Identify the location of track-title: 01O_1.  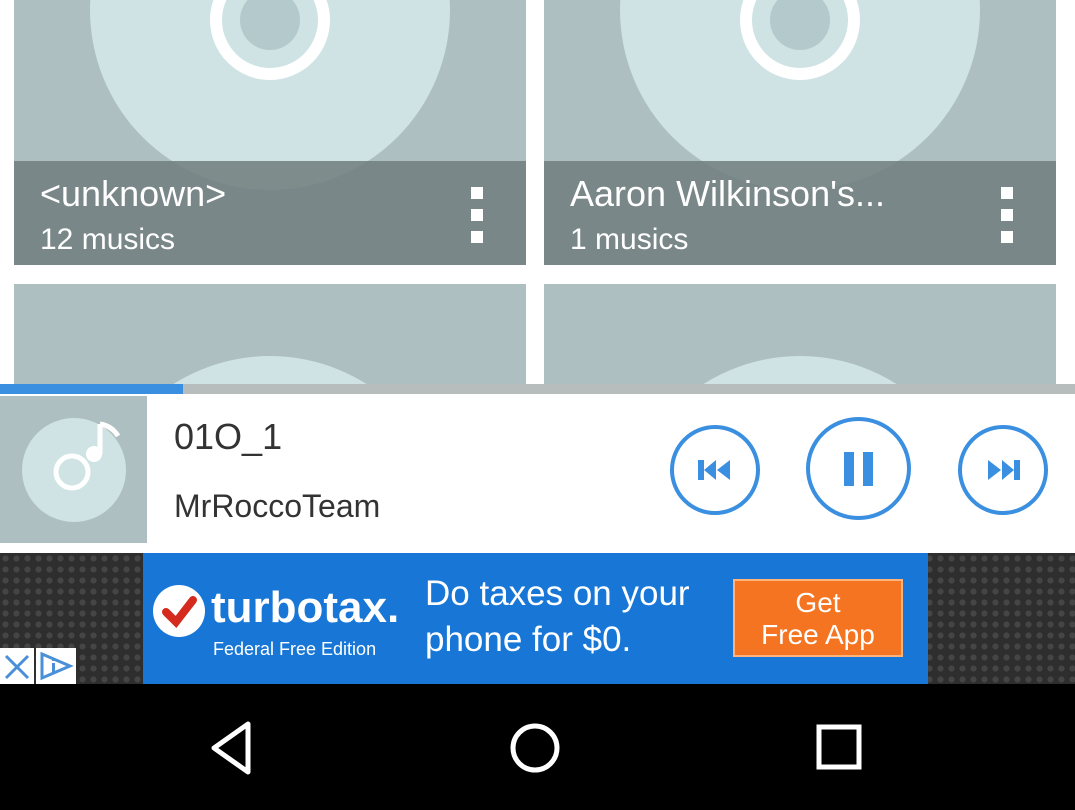
(228, 436).